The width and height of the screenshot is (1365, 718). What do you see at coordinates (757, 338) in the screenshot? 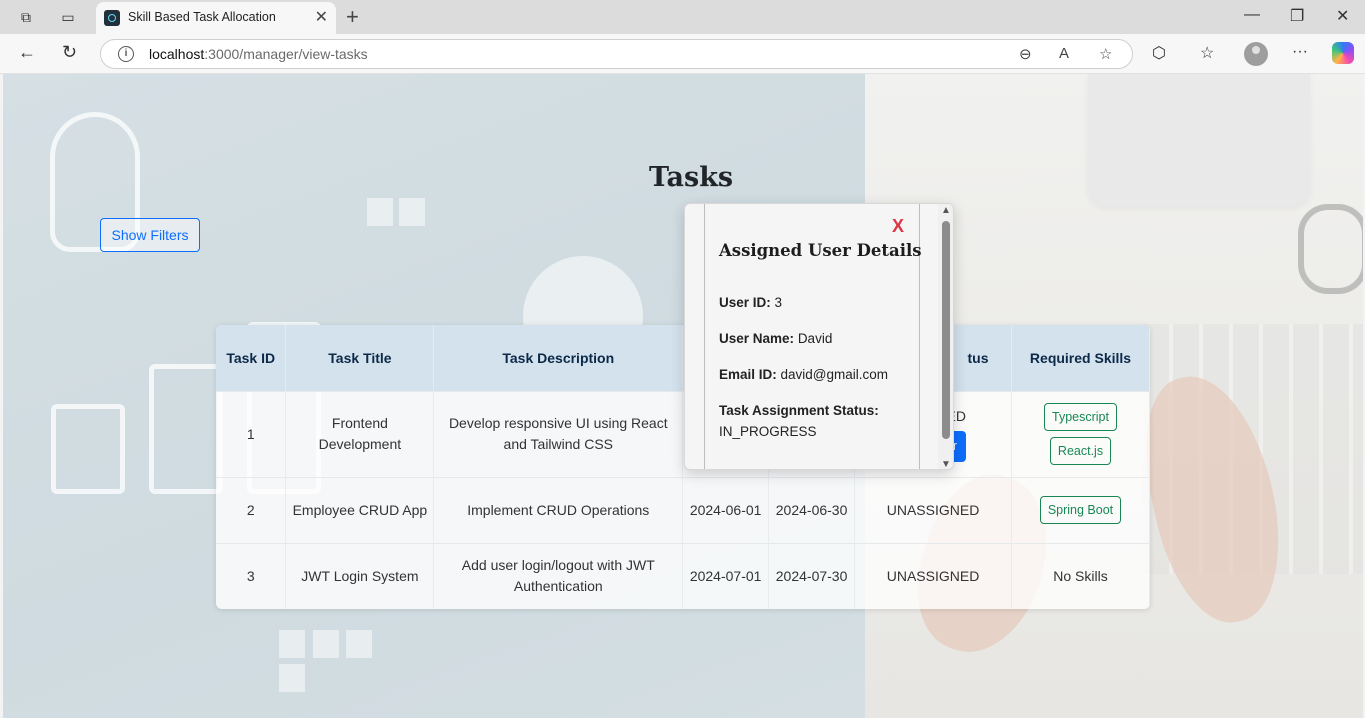
I see `user-name-label: User Name:` at bounding box center [757, 338].